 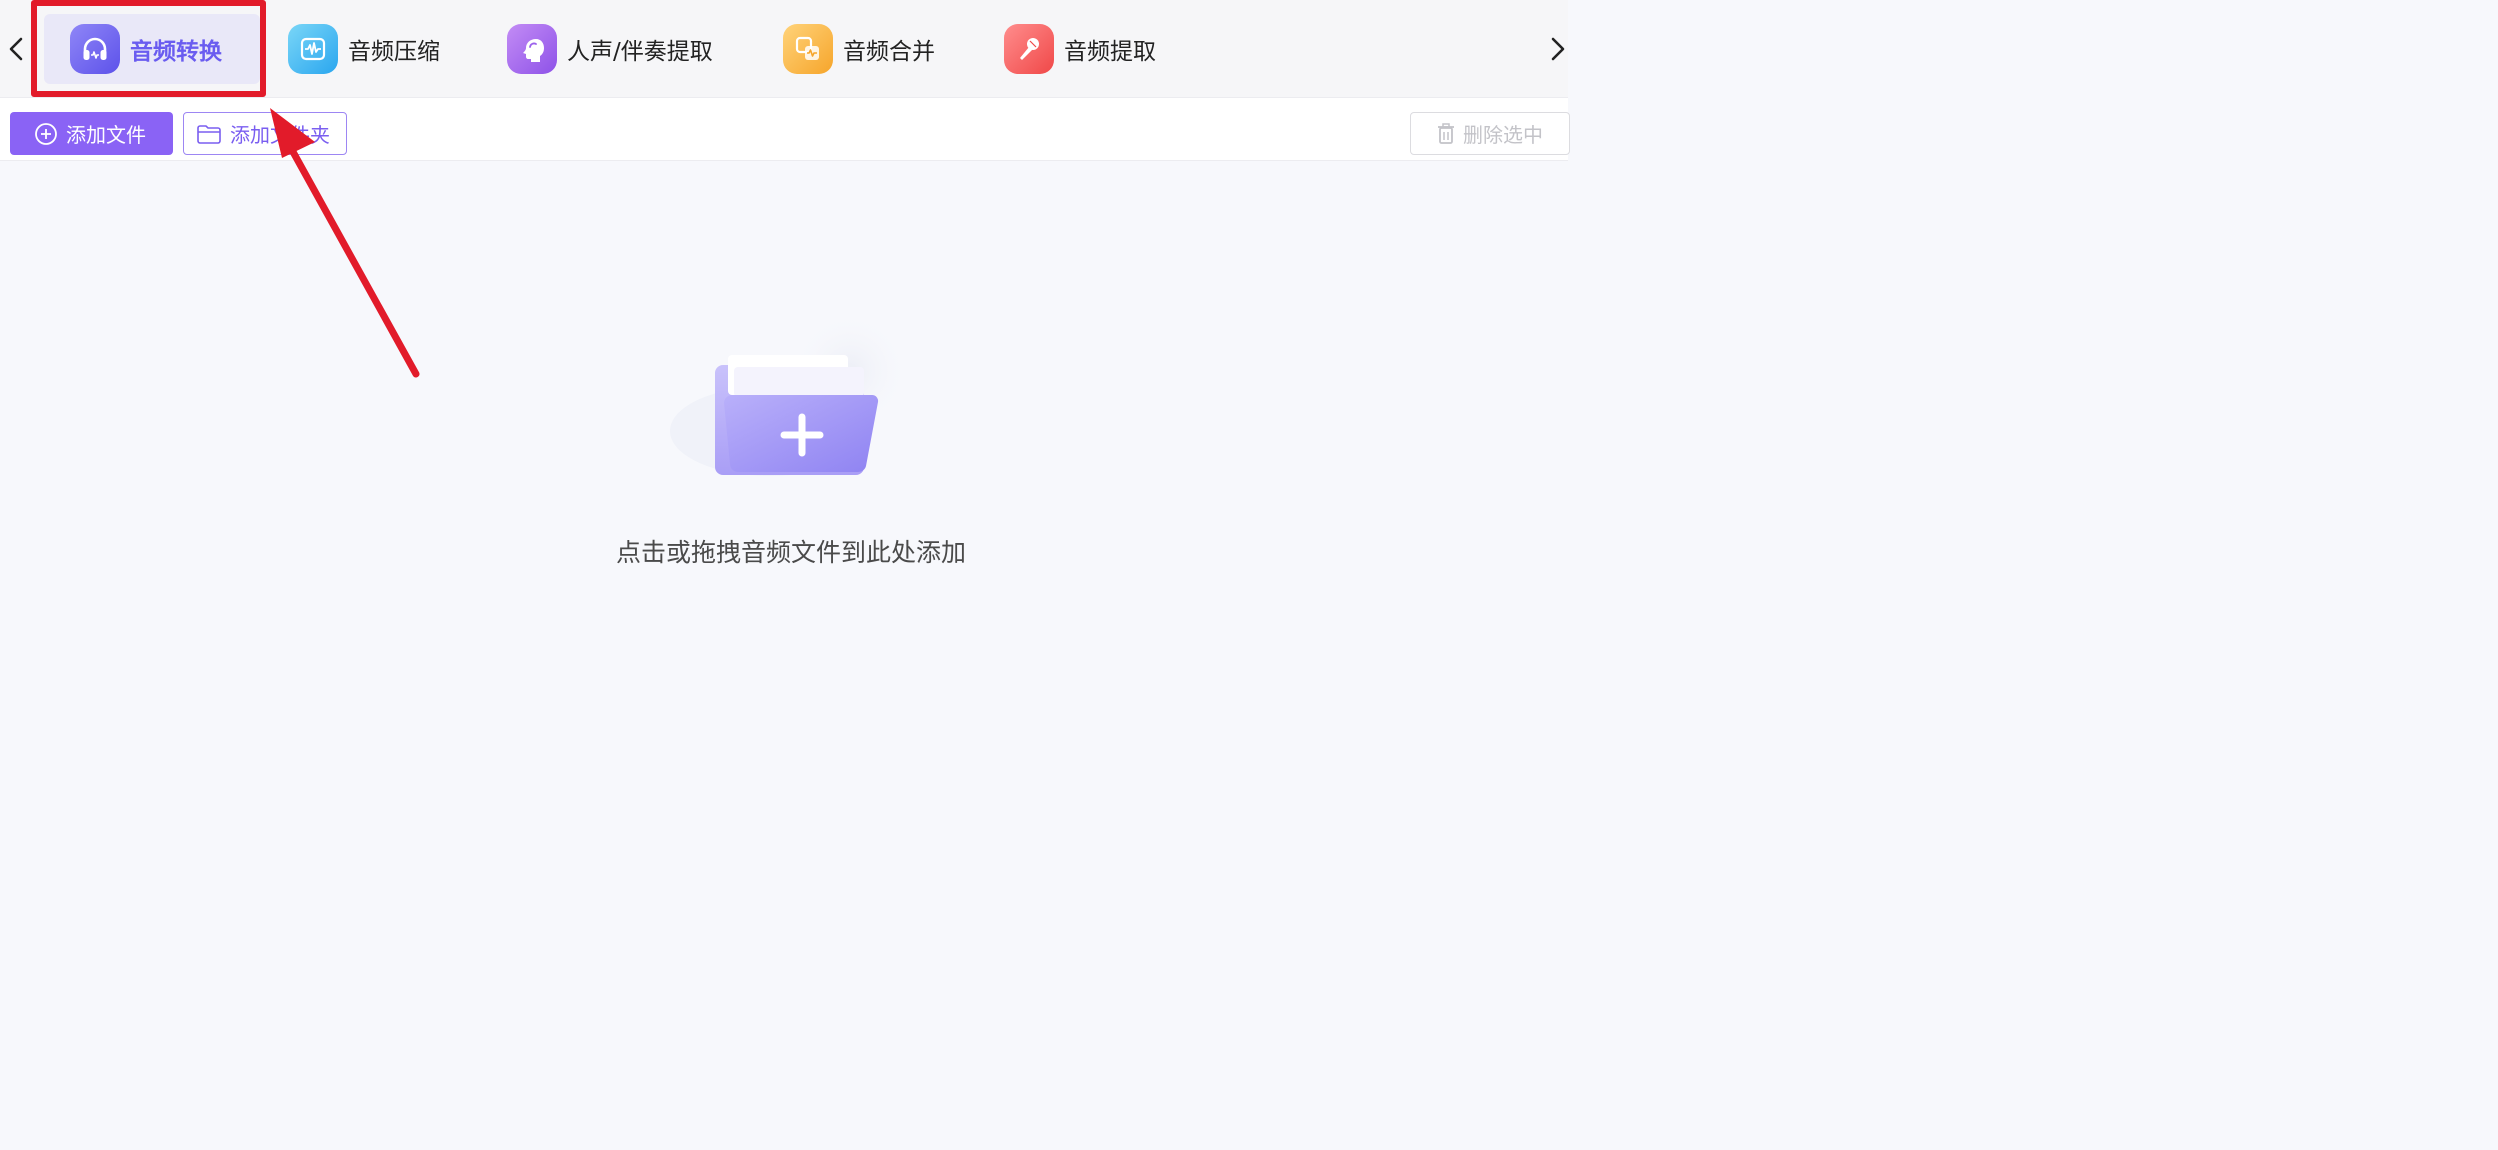 I want to click on add-file-button: 添加文件, so click(x=91, y=133).